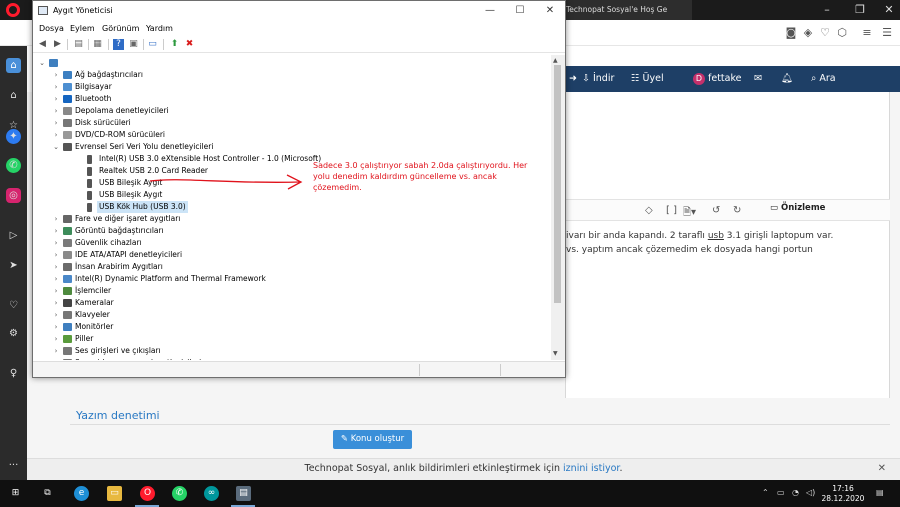 Image resolution: width=900 pixels, height=507 pixels. Describe the element at coordinates (13, 333) in the screenshot. I see `settings-icon: ⚙` at that location.